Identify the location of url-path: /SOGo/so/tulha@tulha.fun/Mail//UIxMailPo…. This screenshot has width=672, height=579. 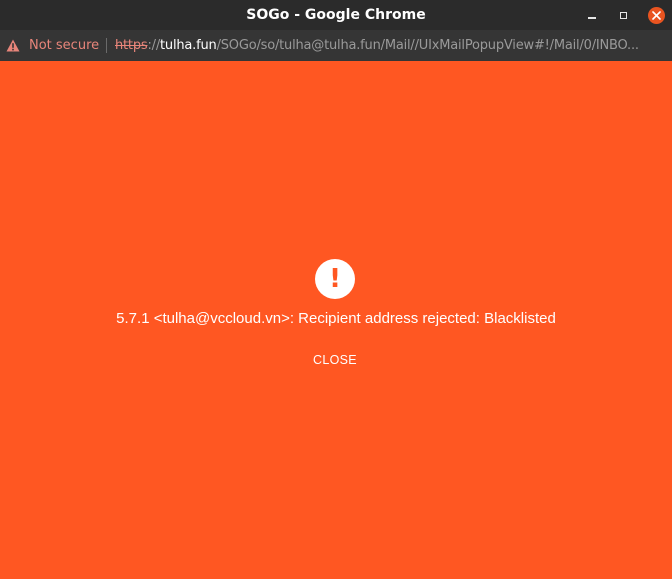
(427, 45).